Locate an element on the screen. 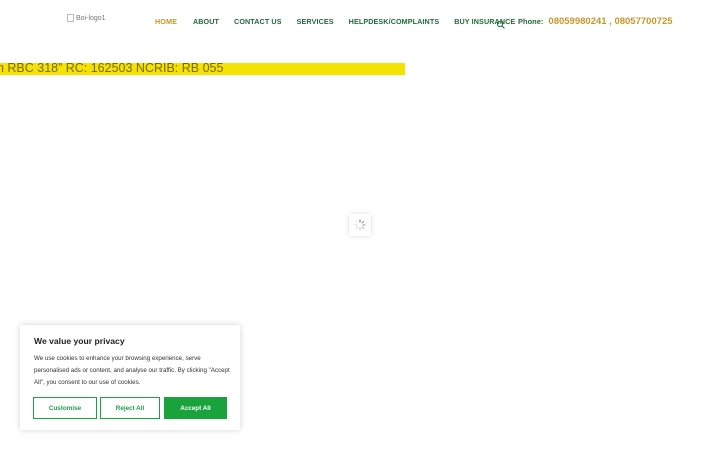  loading-spinner is located at coordinates (360, 225).